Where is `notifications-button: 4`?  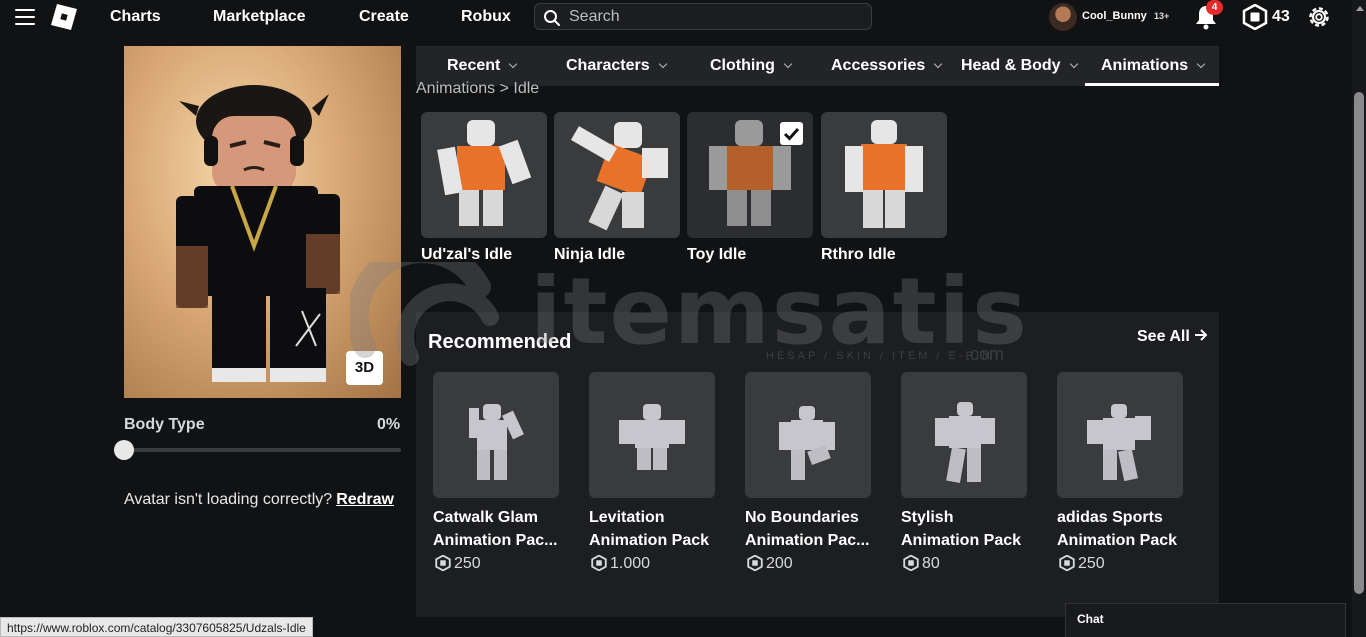
notifications-button: 4 is located at coordinates (1208, 15).